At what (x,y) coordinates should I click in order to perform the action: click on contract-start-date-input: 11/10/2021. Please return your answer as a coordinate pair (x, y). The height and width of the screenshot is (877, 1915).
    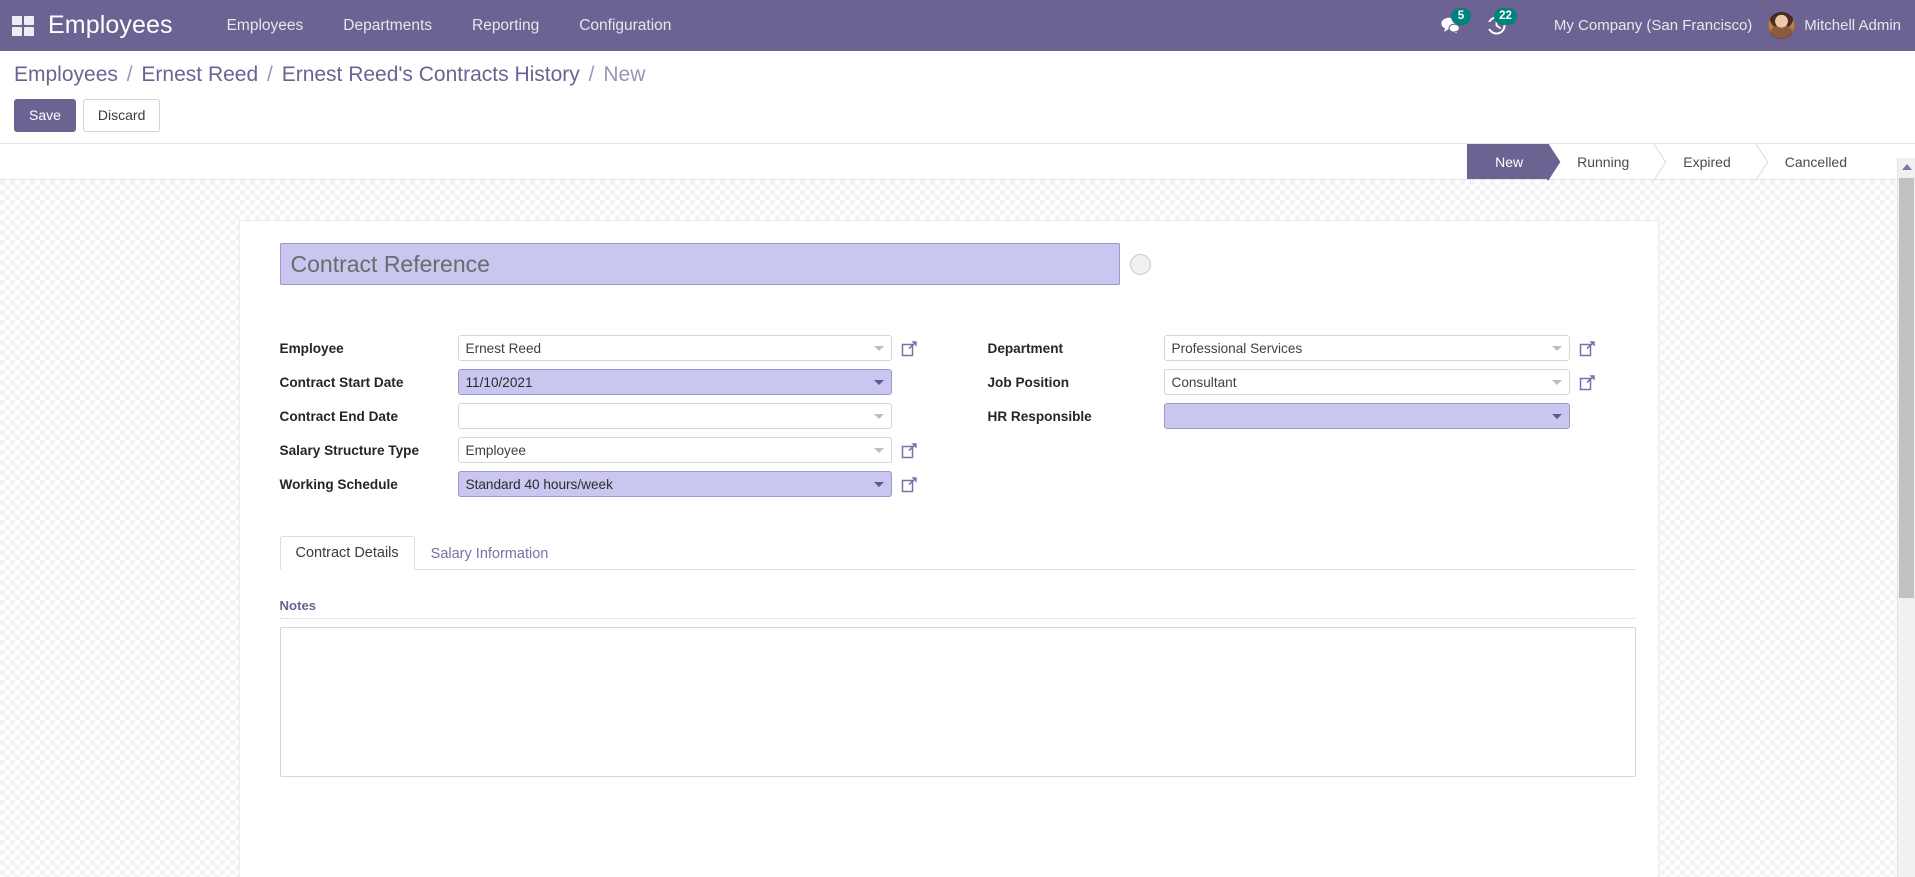
    Looking at the image, I should click on (674, 382).